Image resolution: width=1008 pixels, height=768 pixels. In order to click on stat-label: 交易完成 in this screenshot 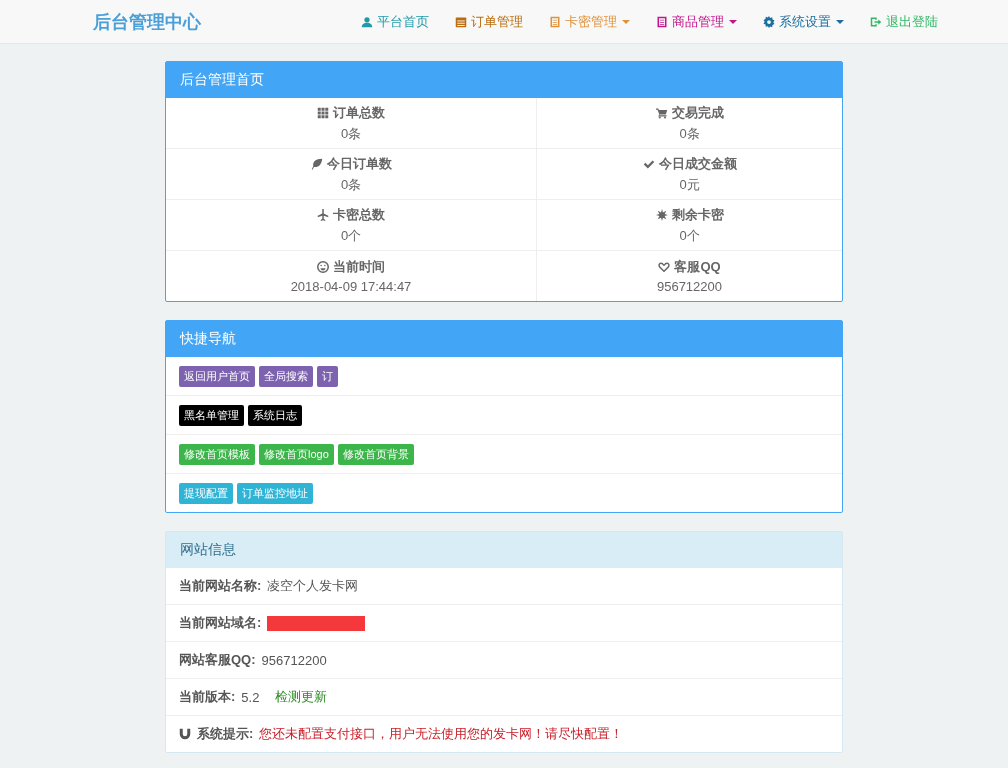, I will do `click(697, 112)`.